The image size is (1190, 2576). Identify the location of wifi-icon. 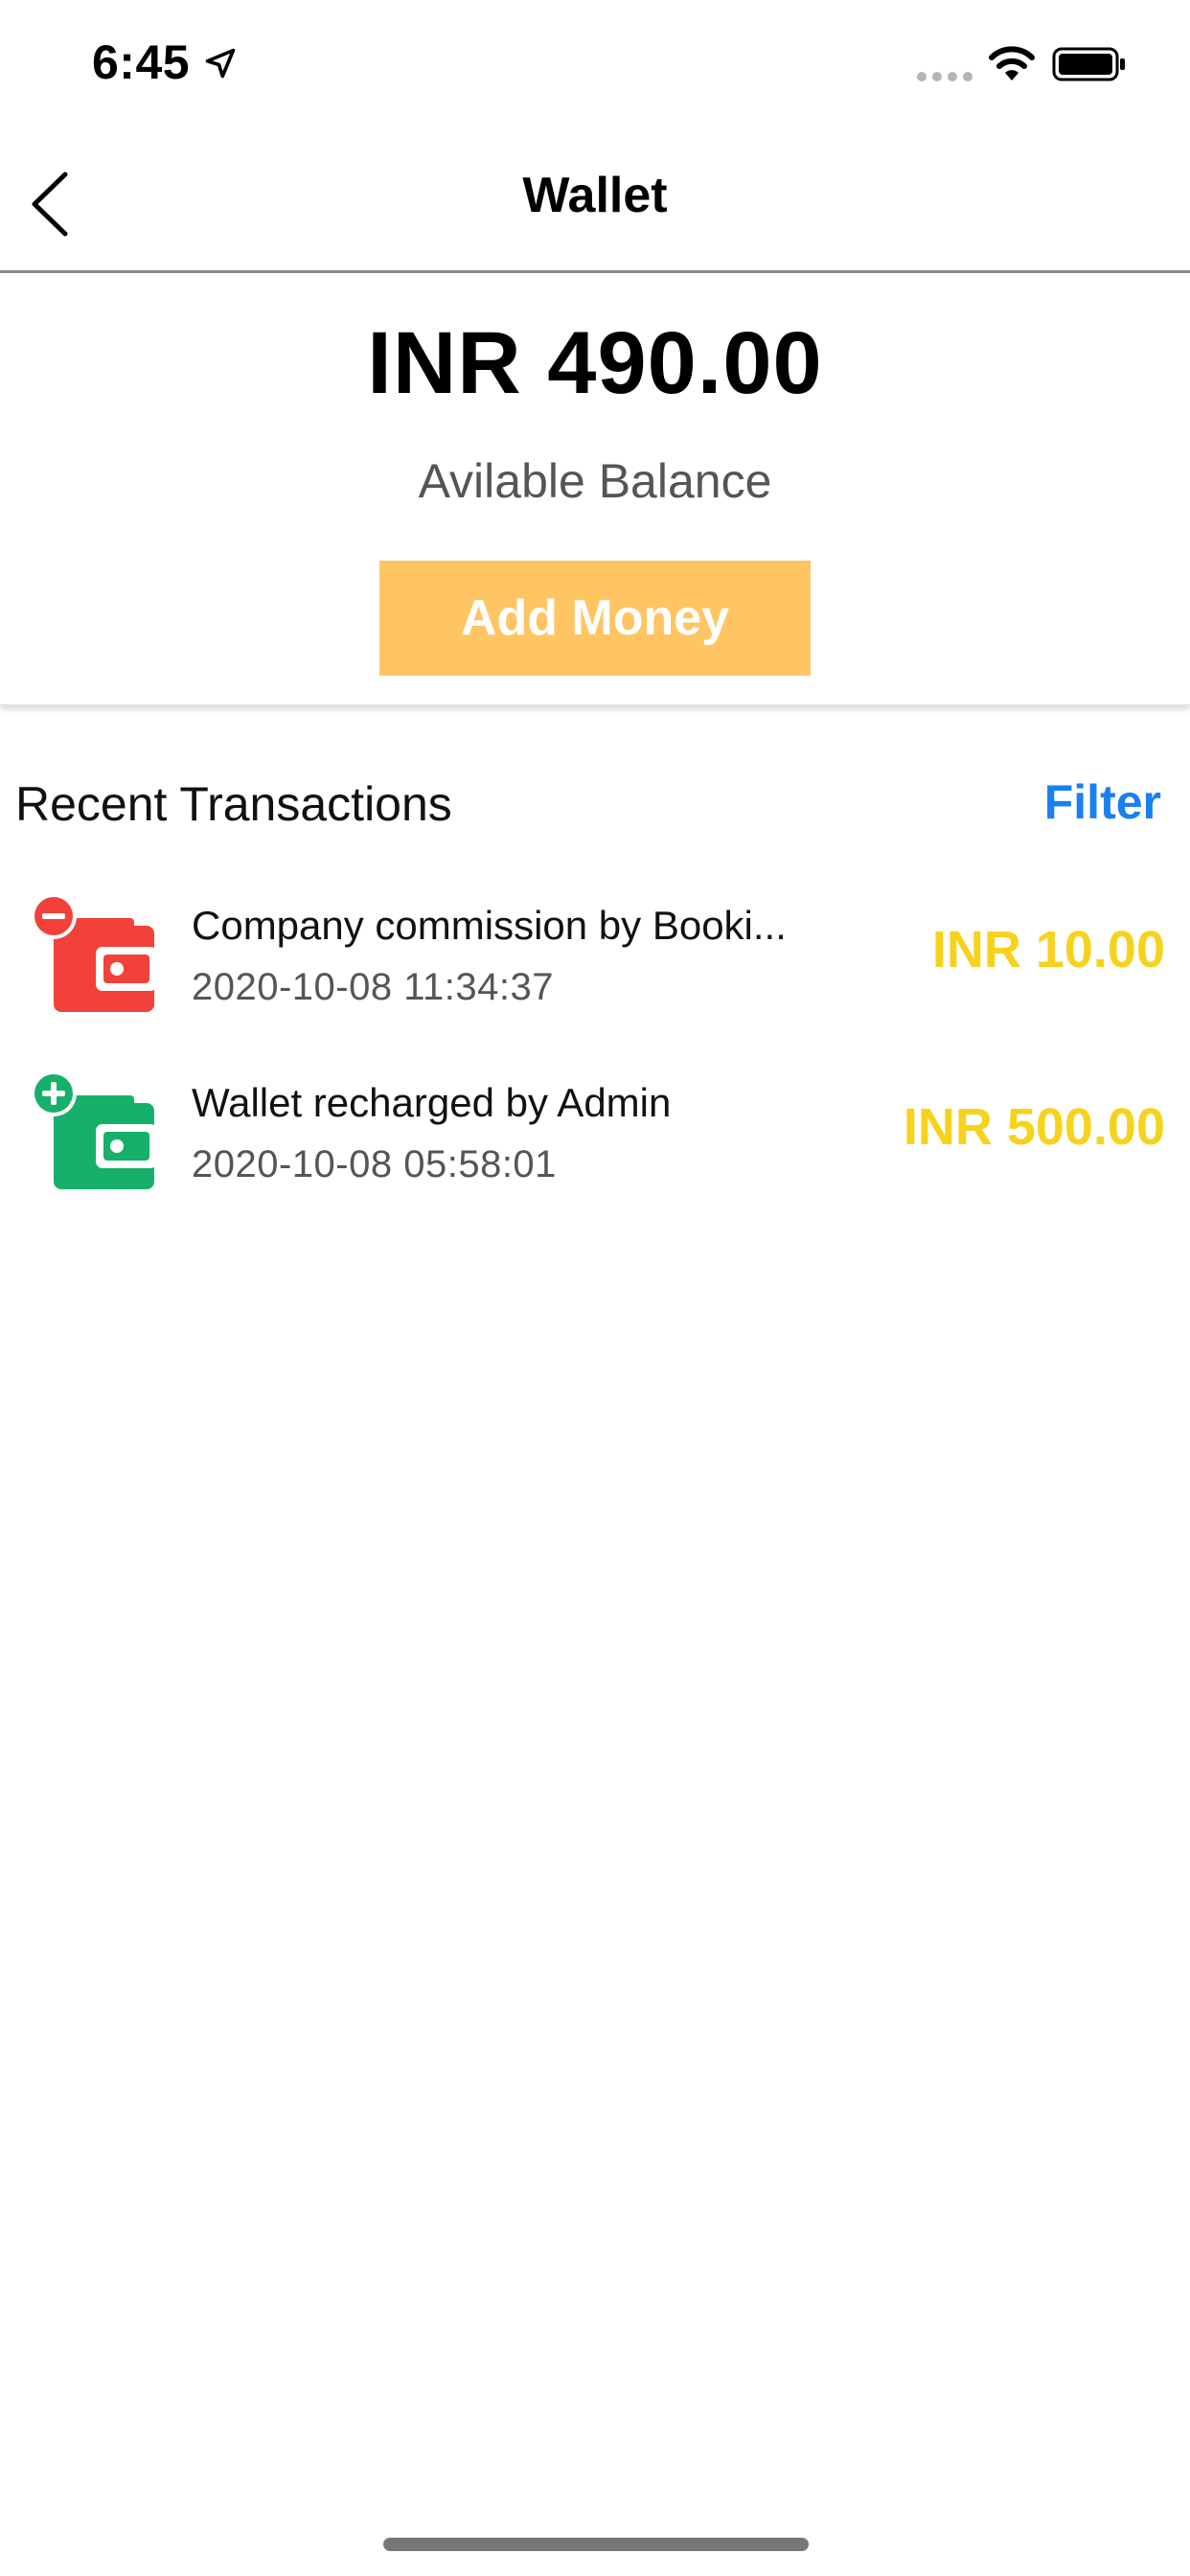
(1012, 63).